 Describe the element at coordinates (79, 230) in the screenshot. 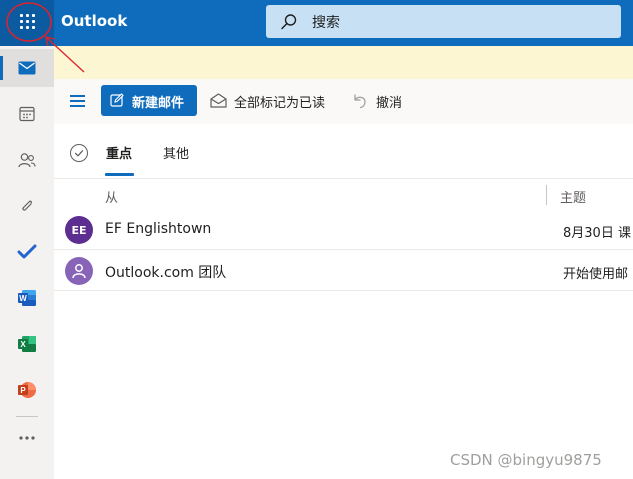

I see `avatar: EE` at that location.